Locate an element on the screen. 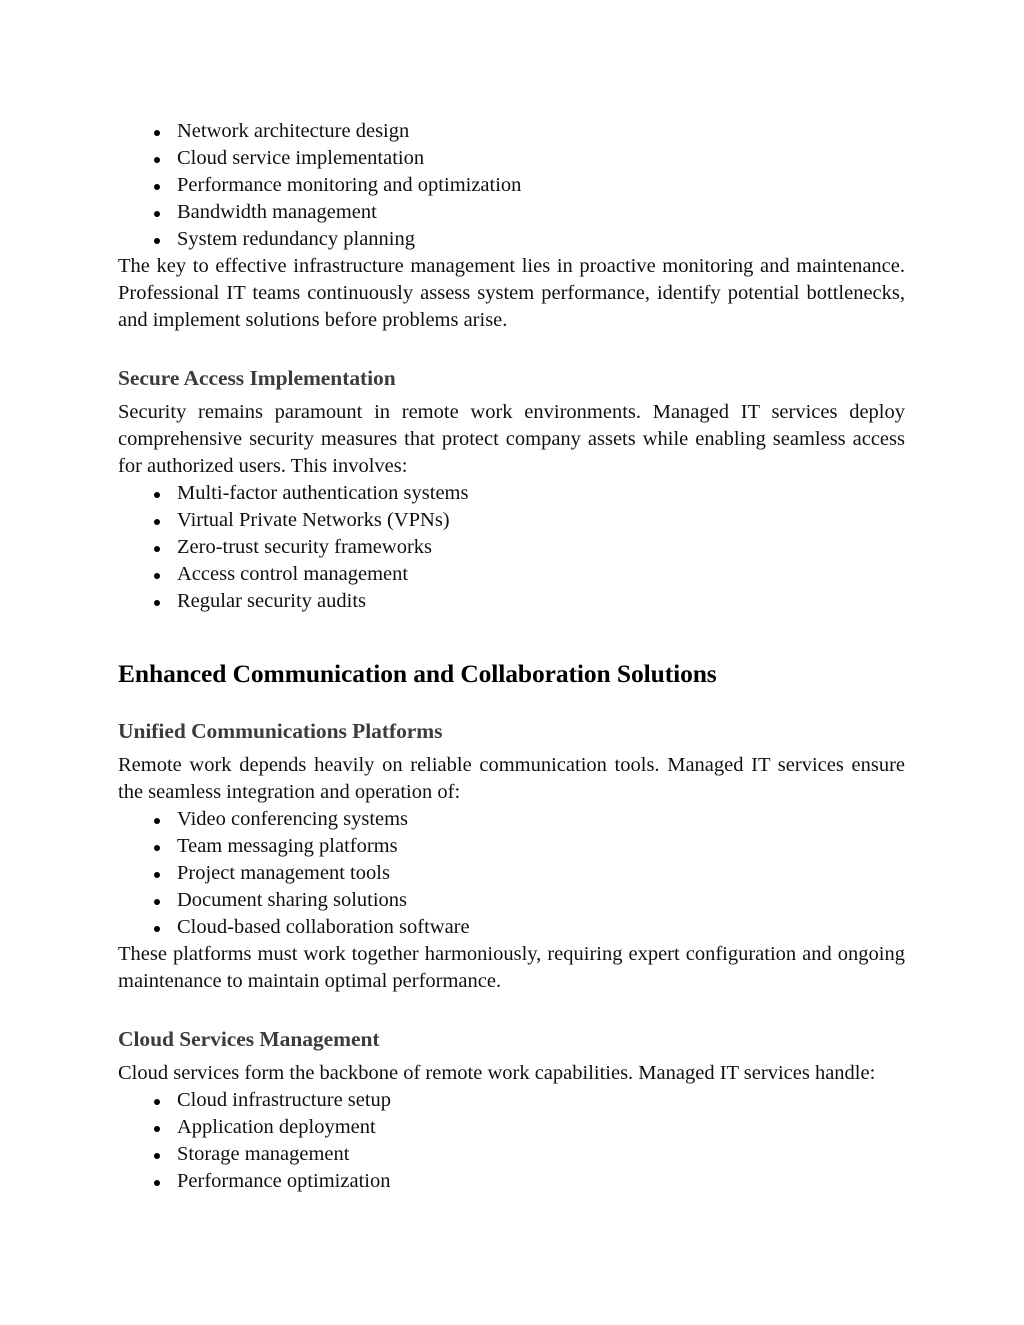 This screenshot has width=1024, height=1325. list-item-label: Project management tools is located at coordinates (283, 873).